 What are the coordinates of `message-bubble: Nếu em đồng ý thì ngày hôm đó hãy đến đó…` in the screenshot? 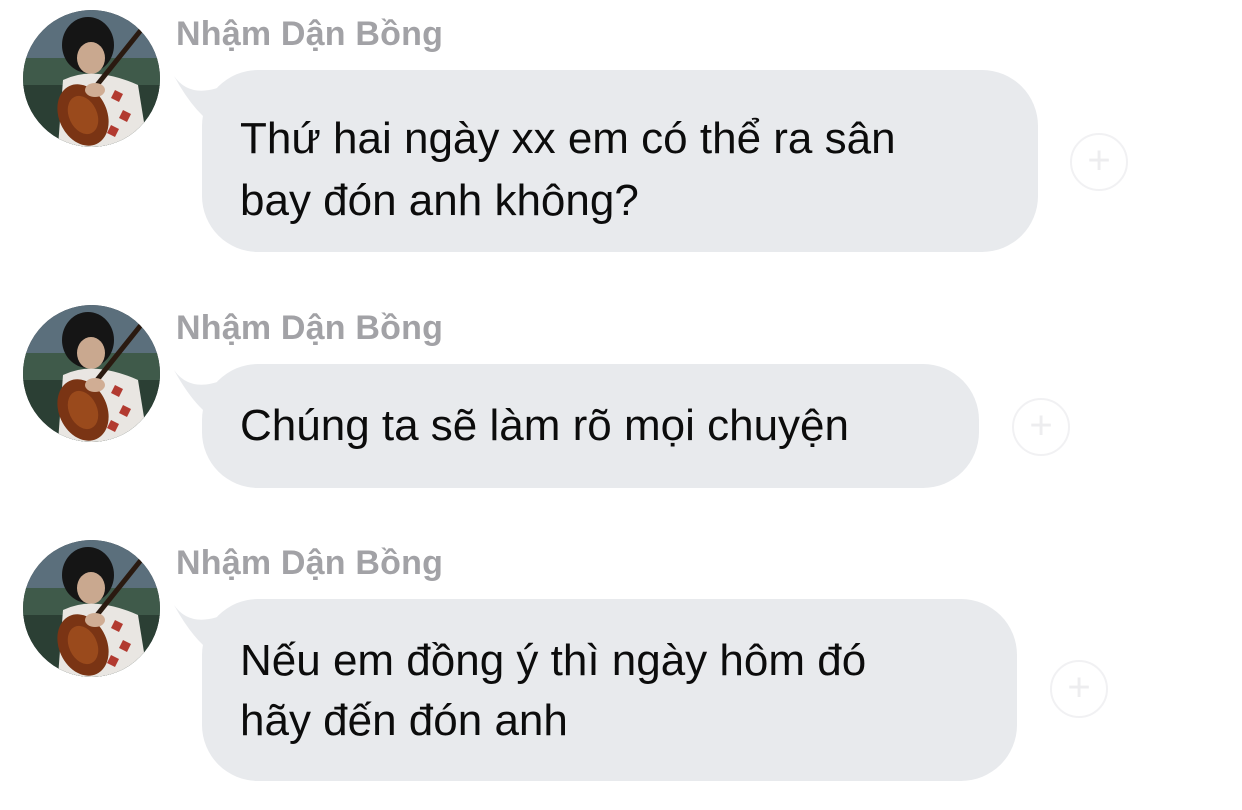 It's located at (609, 690).